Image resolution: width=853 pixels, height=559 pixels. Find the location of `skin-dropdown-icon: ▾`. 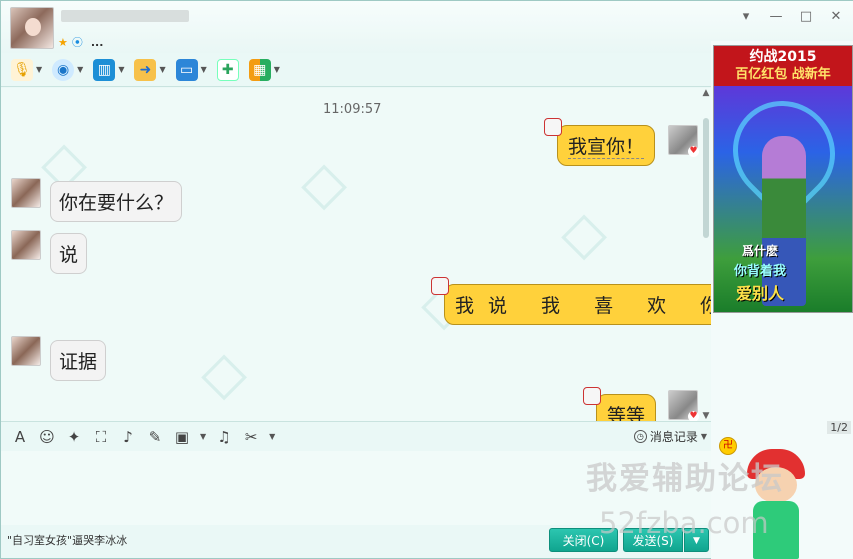

skin-dropdown-icon: ▾ is located at coordinates (746, 17).